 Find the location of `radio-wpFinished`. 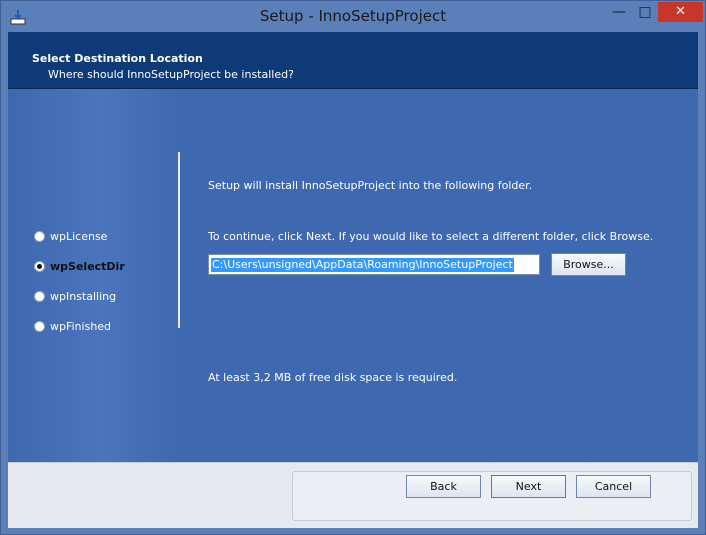

radio-wpFinished is located at coordinates (39, 326).